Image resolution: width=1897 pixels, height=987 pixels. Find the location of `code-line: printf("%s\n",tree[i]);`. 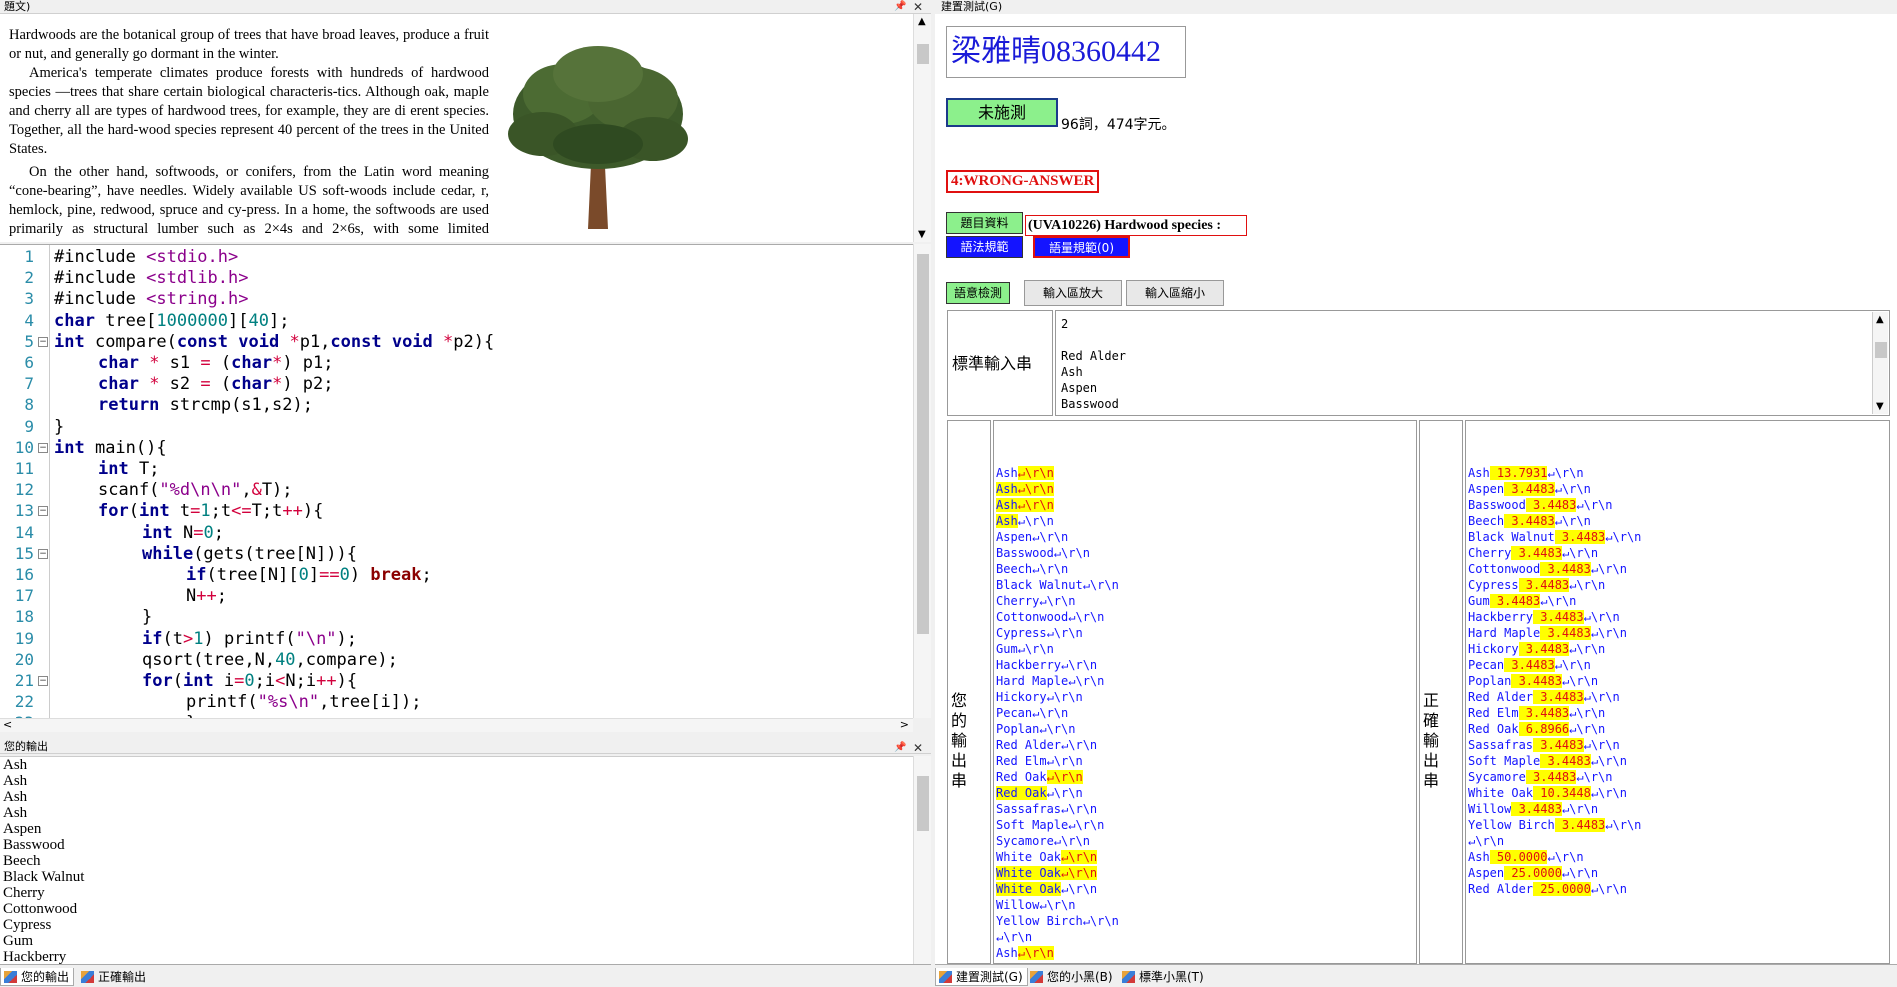

code-line: printf("%s\n",tree[i]); is located at coordinates (304, 702).